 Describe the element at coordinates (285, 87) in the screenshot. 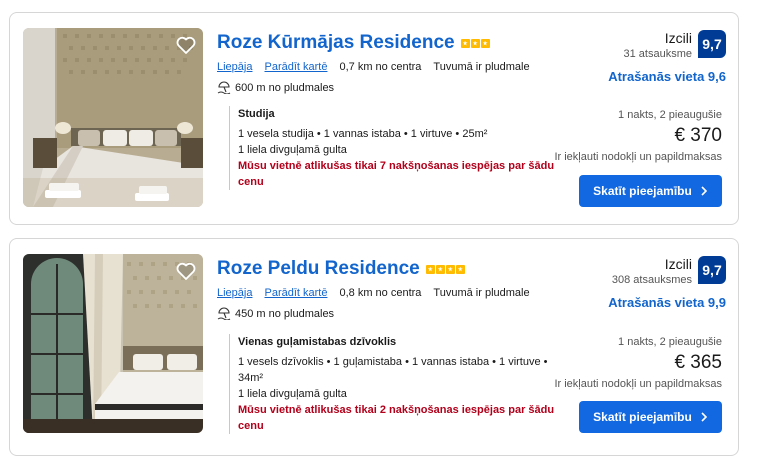

I see `beach-distance: 600 m no pludmales` at that location.